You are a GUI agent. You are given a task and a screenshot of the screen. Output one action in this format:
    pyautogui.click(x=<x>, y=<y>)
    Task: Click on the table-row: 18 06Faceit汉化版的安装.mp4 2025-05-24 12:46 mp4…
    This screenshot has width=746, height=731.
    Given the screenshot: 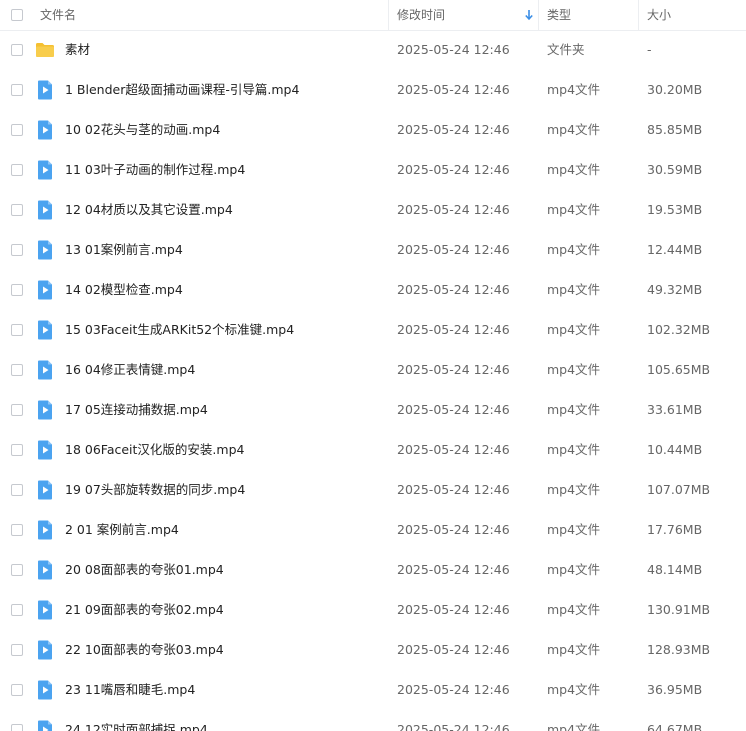 What is the action you would take?
    pyautogui.click(x=373, y=450)
    